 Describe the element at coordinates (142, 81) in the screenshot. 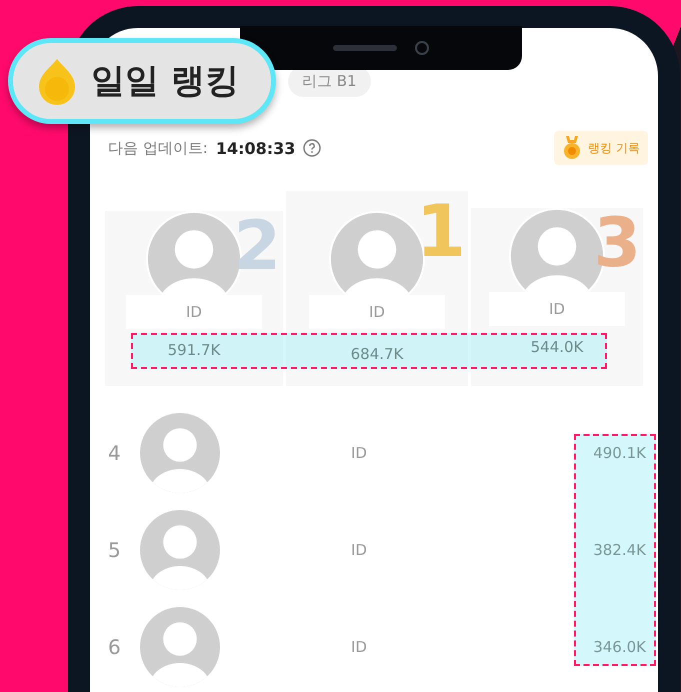

I see `daily-ranking-badge: 일일 랭킹` at that location.